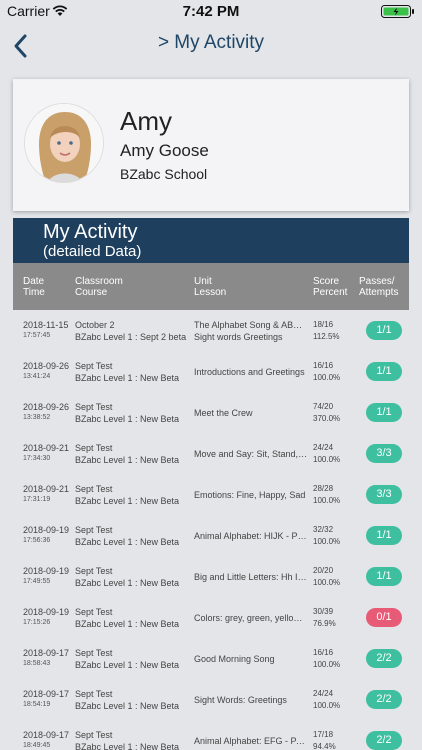 The width and height of the screenshot is (422, 750). Describe the element at coordinates (37, 745) in the screenshot. I see `row-time: 18:49:45` at that location.